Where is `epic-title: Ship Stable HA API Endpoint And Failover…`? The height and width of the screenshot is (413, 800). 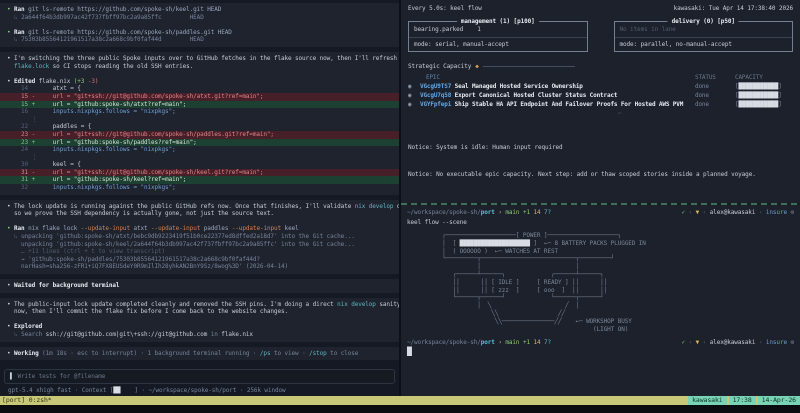 epic-title: Ship Stable HA API Endpoint And Failover… is located at coordinates (569, 104).